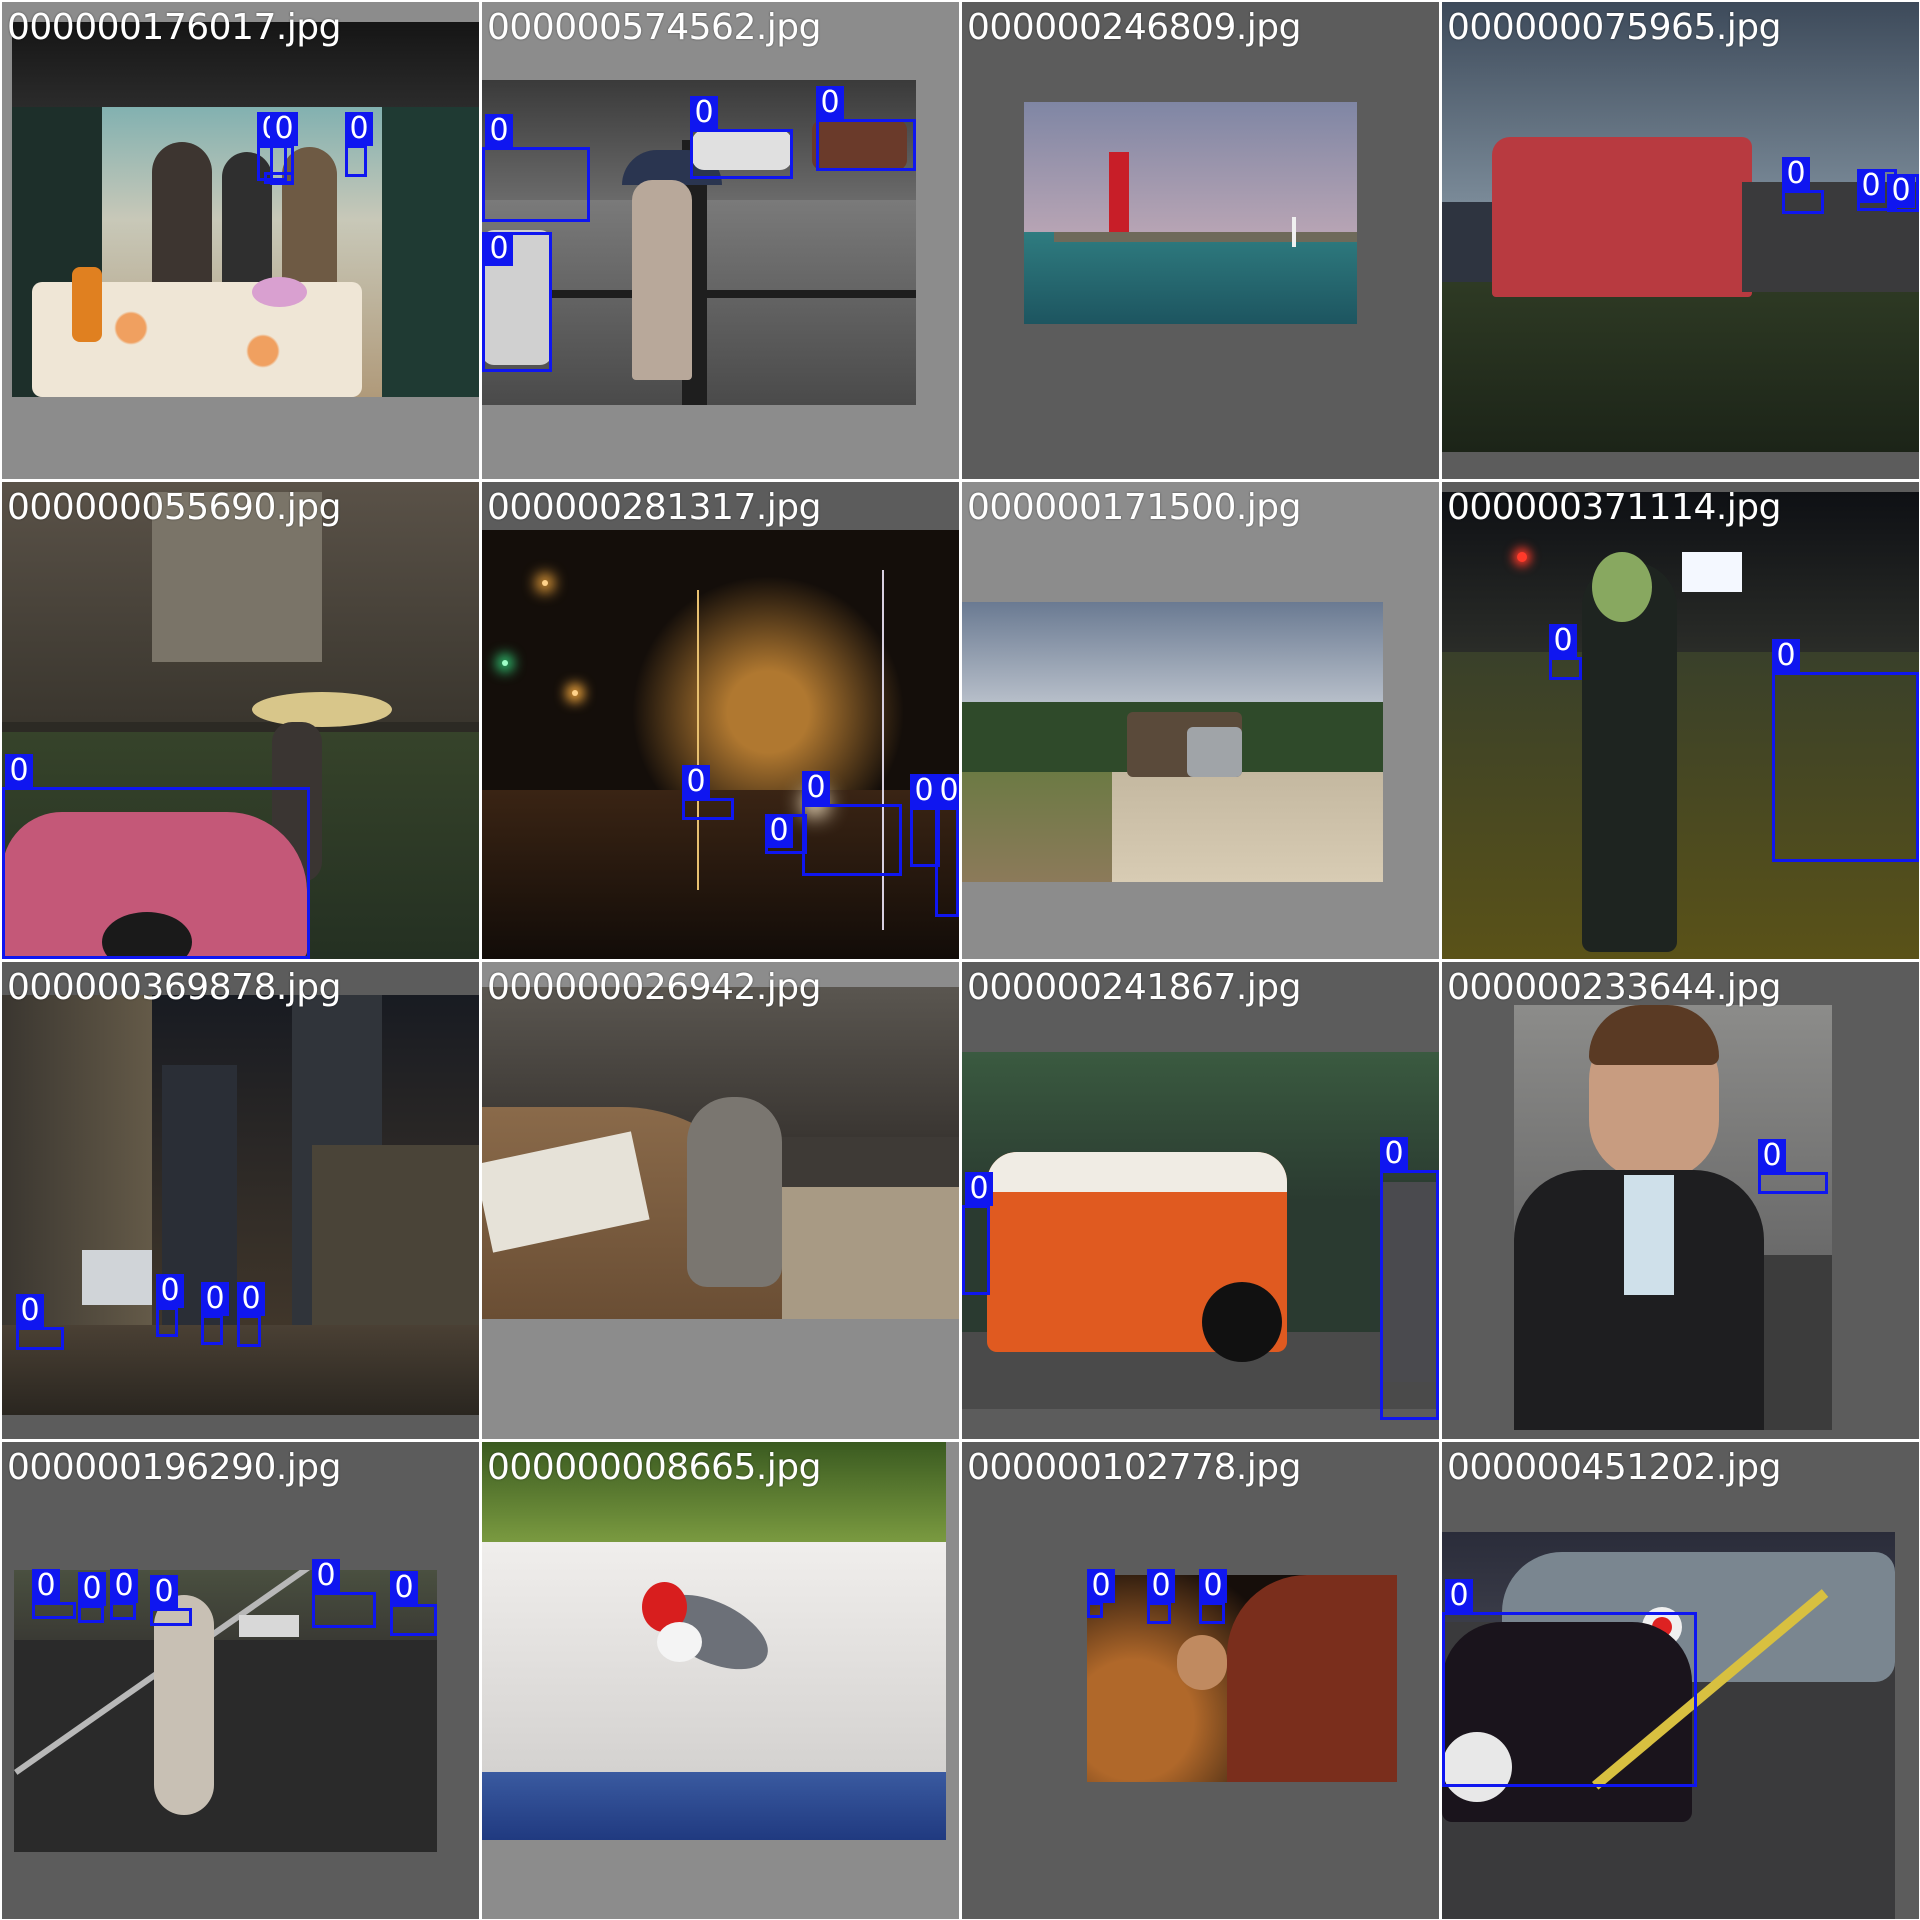 This screenshot has width=1920, height=1920. I want to click on tile-filename: 000000241867.jpg, so click(1134, 987).